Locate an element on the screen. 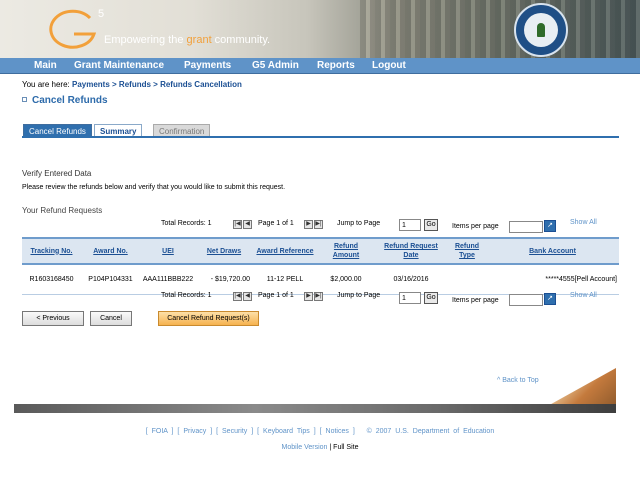 The image size is (640, 480). mobile-version-link: Mobile Version is located at coordinates (305, 447).